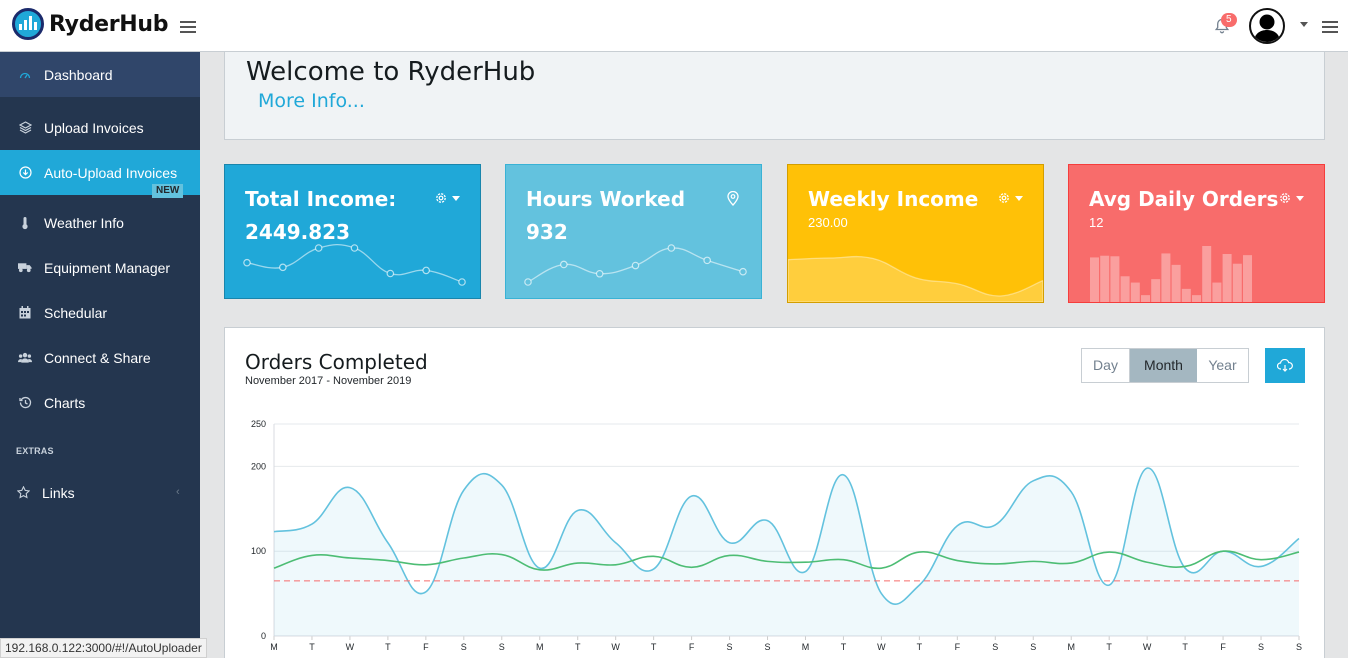  Describe the element at coordinates (258, 466) in the screenshot. I see `y-tick-label: 200` at that location.